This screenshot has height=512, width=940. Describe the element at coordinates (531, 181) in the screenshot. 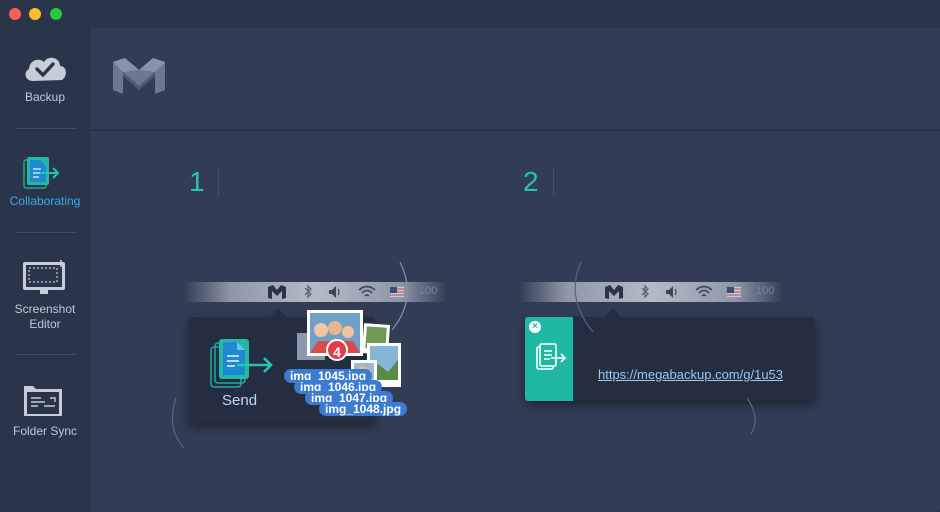

I see `step-number: 2` at that location.